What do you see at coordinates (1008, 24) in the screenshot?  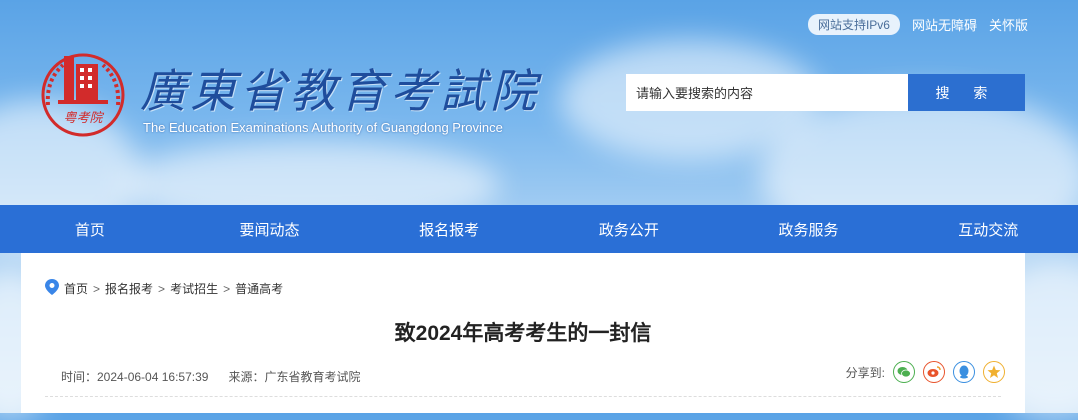 I see `care-version-link: 关怀版` at bounding box center [1008, 24].